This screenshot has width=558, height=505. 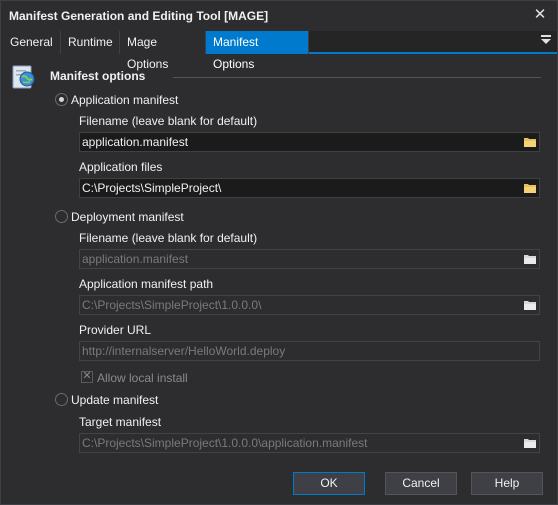 What do you see at coordinates (146, 284) in the screenshot?
I see `app-manifest-path-label: Application manifest path` at bounding box center [146, 284].